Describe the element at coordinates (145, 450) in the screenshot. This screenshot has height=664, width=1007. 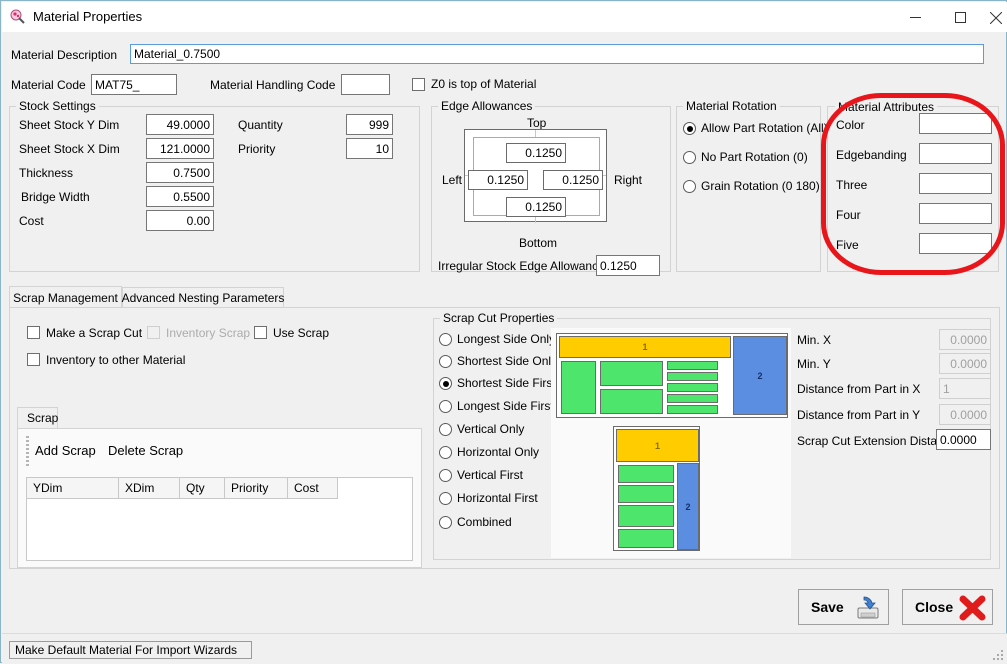
I see `delete-scrap-button: Delete Scrap` at that location.